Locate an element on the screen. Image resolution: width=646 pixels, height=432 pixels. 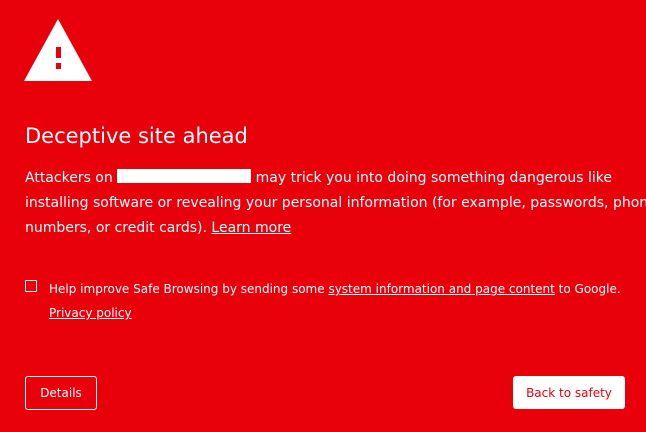
redacted-site-url is located at coordinates (184, 176).